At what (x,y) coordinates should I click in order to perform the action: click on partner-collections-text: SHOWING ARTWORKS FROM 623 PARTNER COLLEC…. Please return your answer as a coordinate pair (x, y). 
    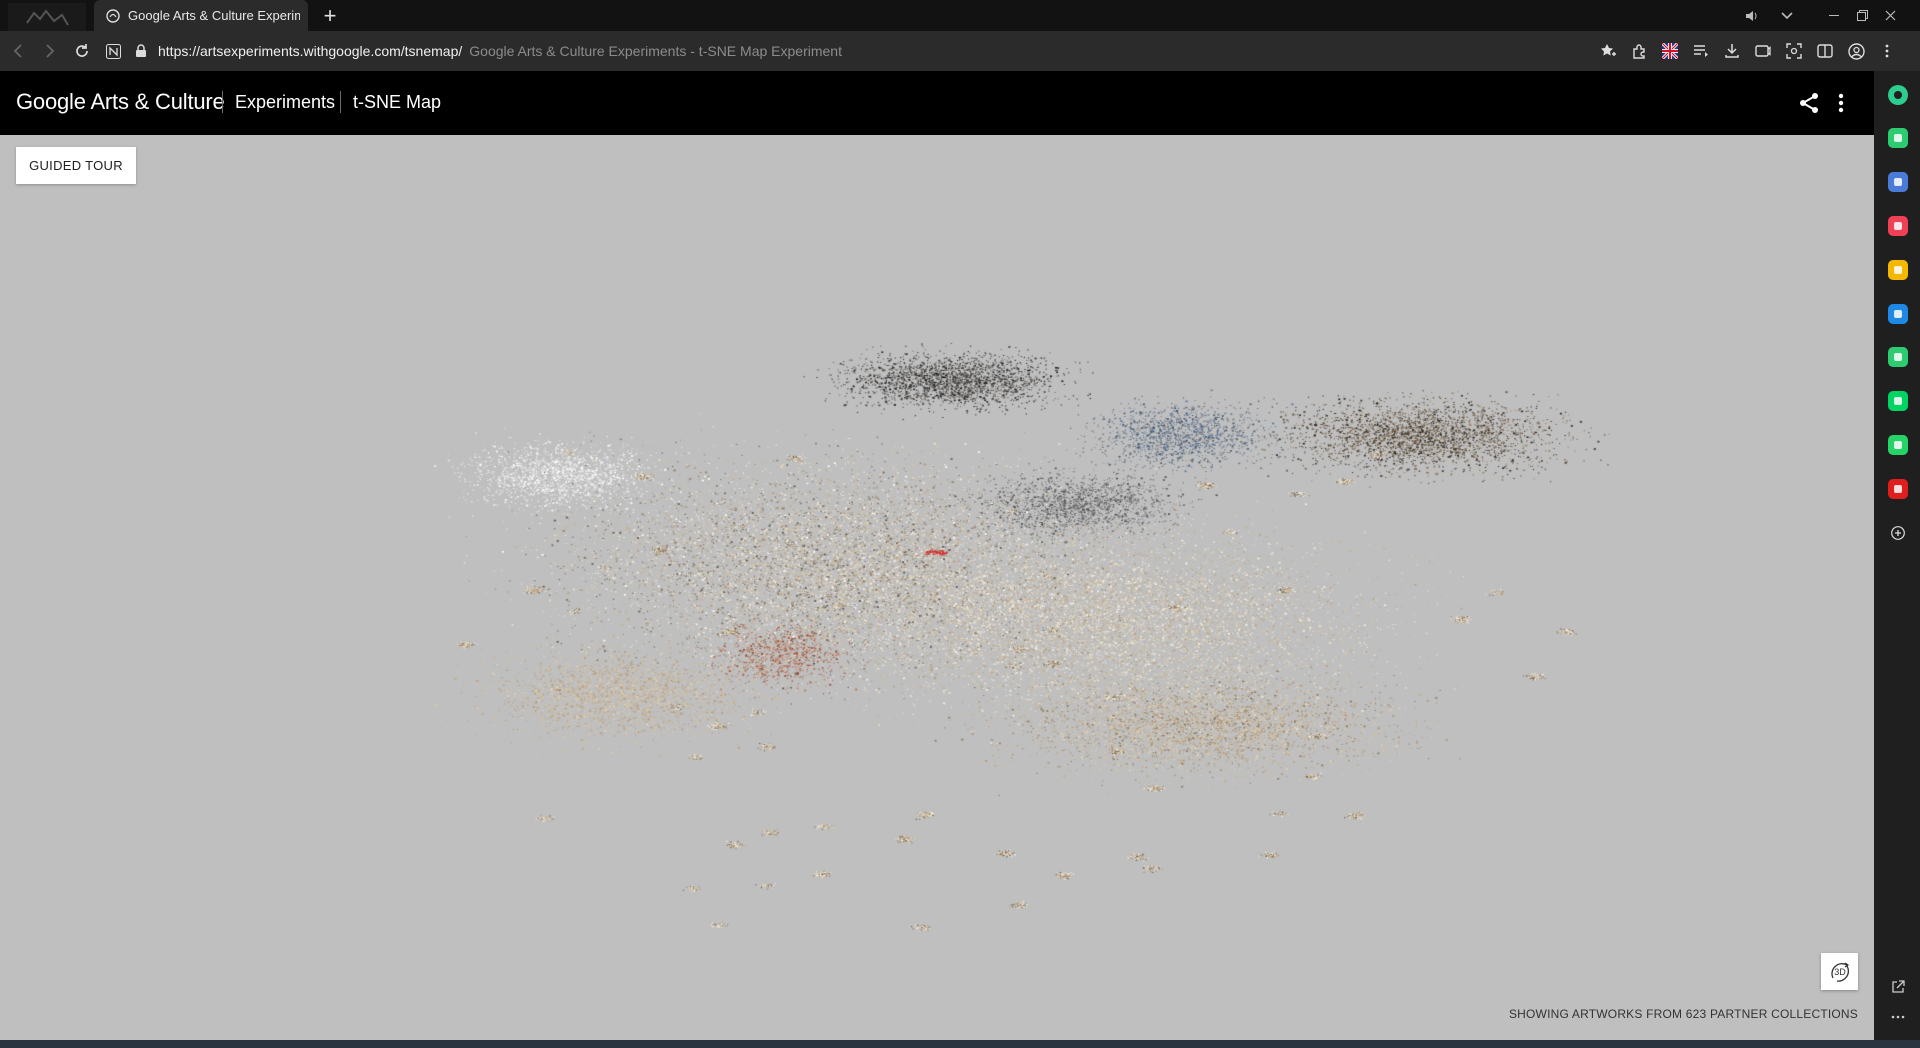
    Looking at the image, I should click on (1683, 1014).